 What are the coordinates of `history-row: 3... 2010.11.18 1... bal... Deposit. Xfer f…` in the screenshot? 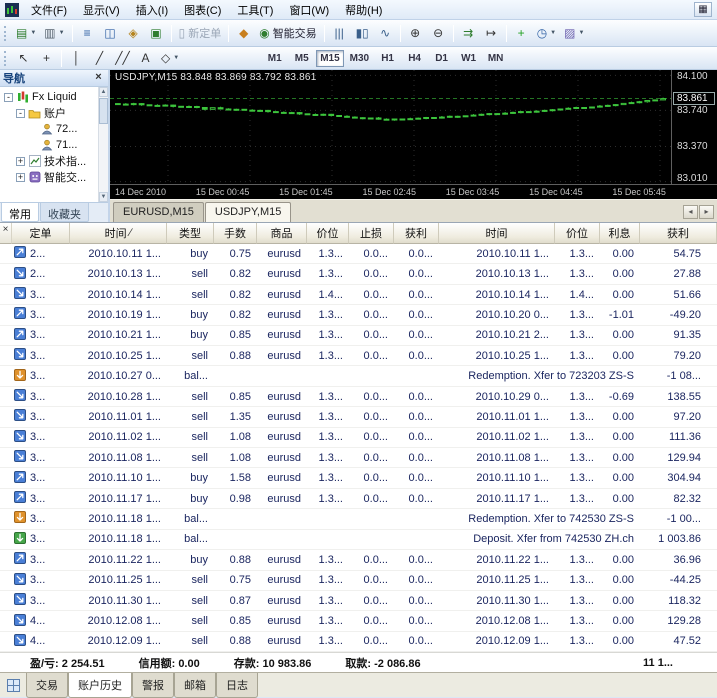 It's located at (358, 540).